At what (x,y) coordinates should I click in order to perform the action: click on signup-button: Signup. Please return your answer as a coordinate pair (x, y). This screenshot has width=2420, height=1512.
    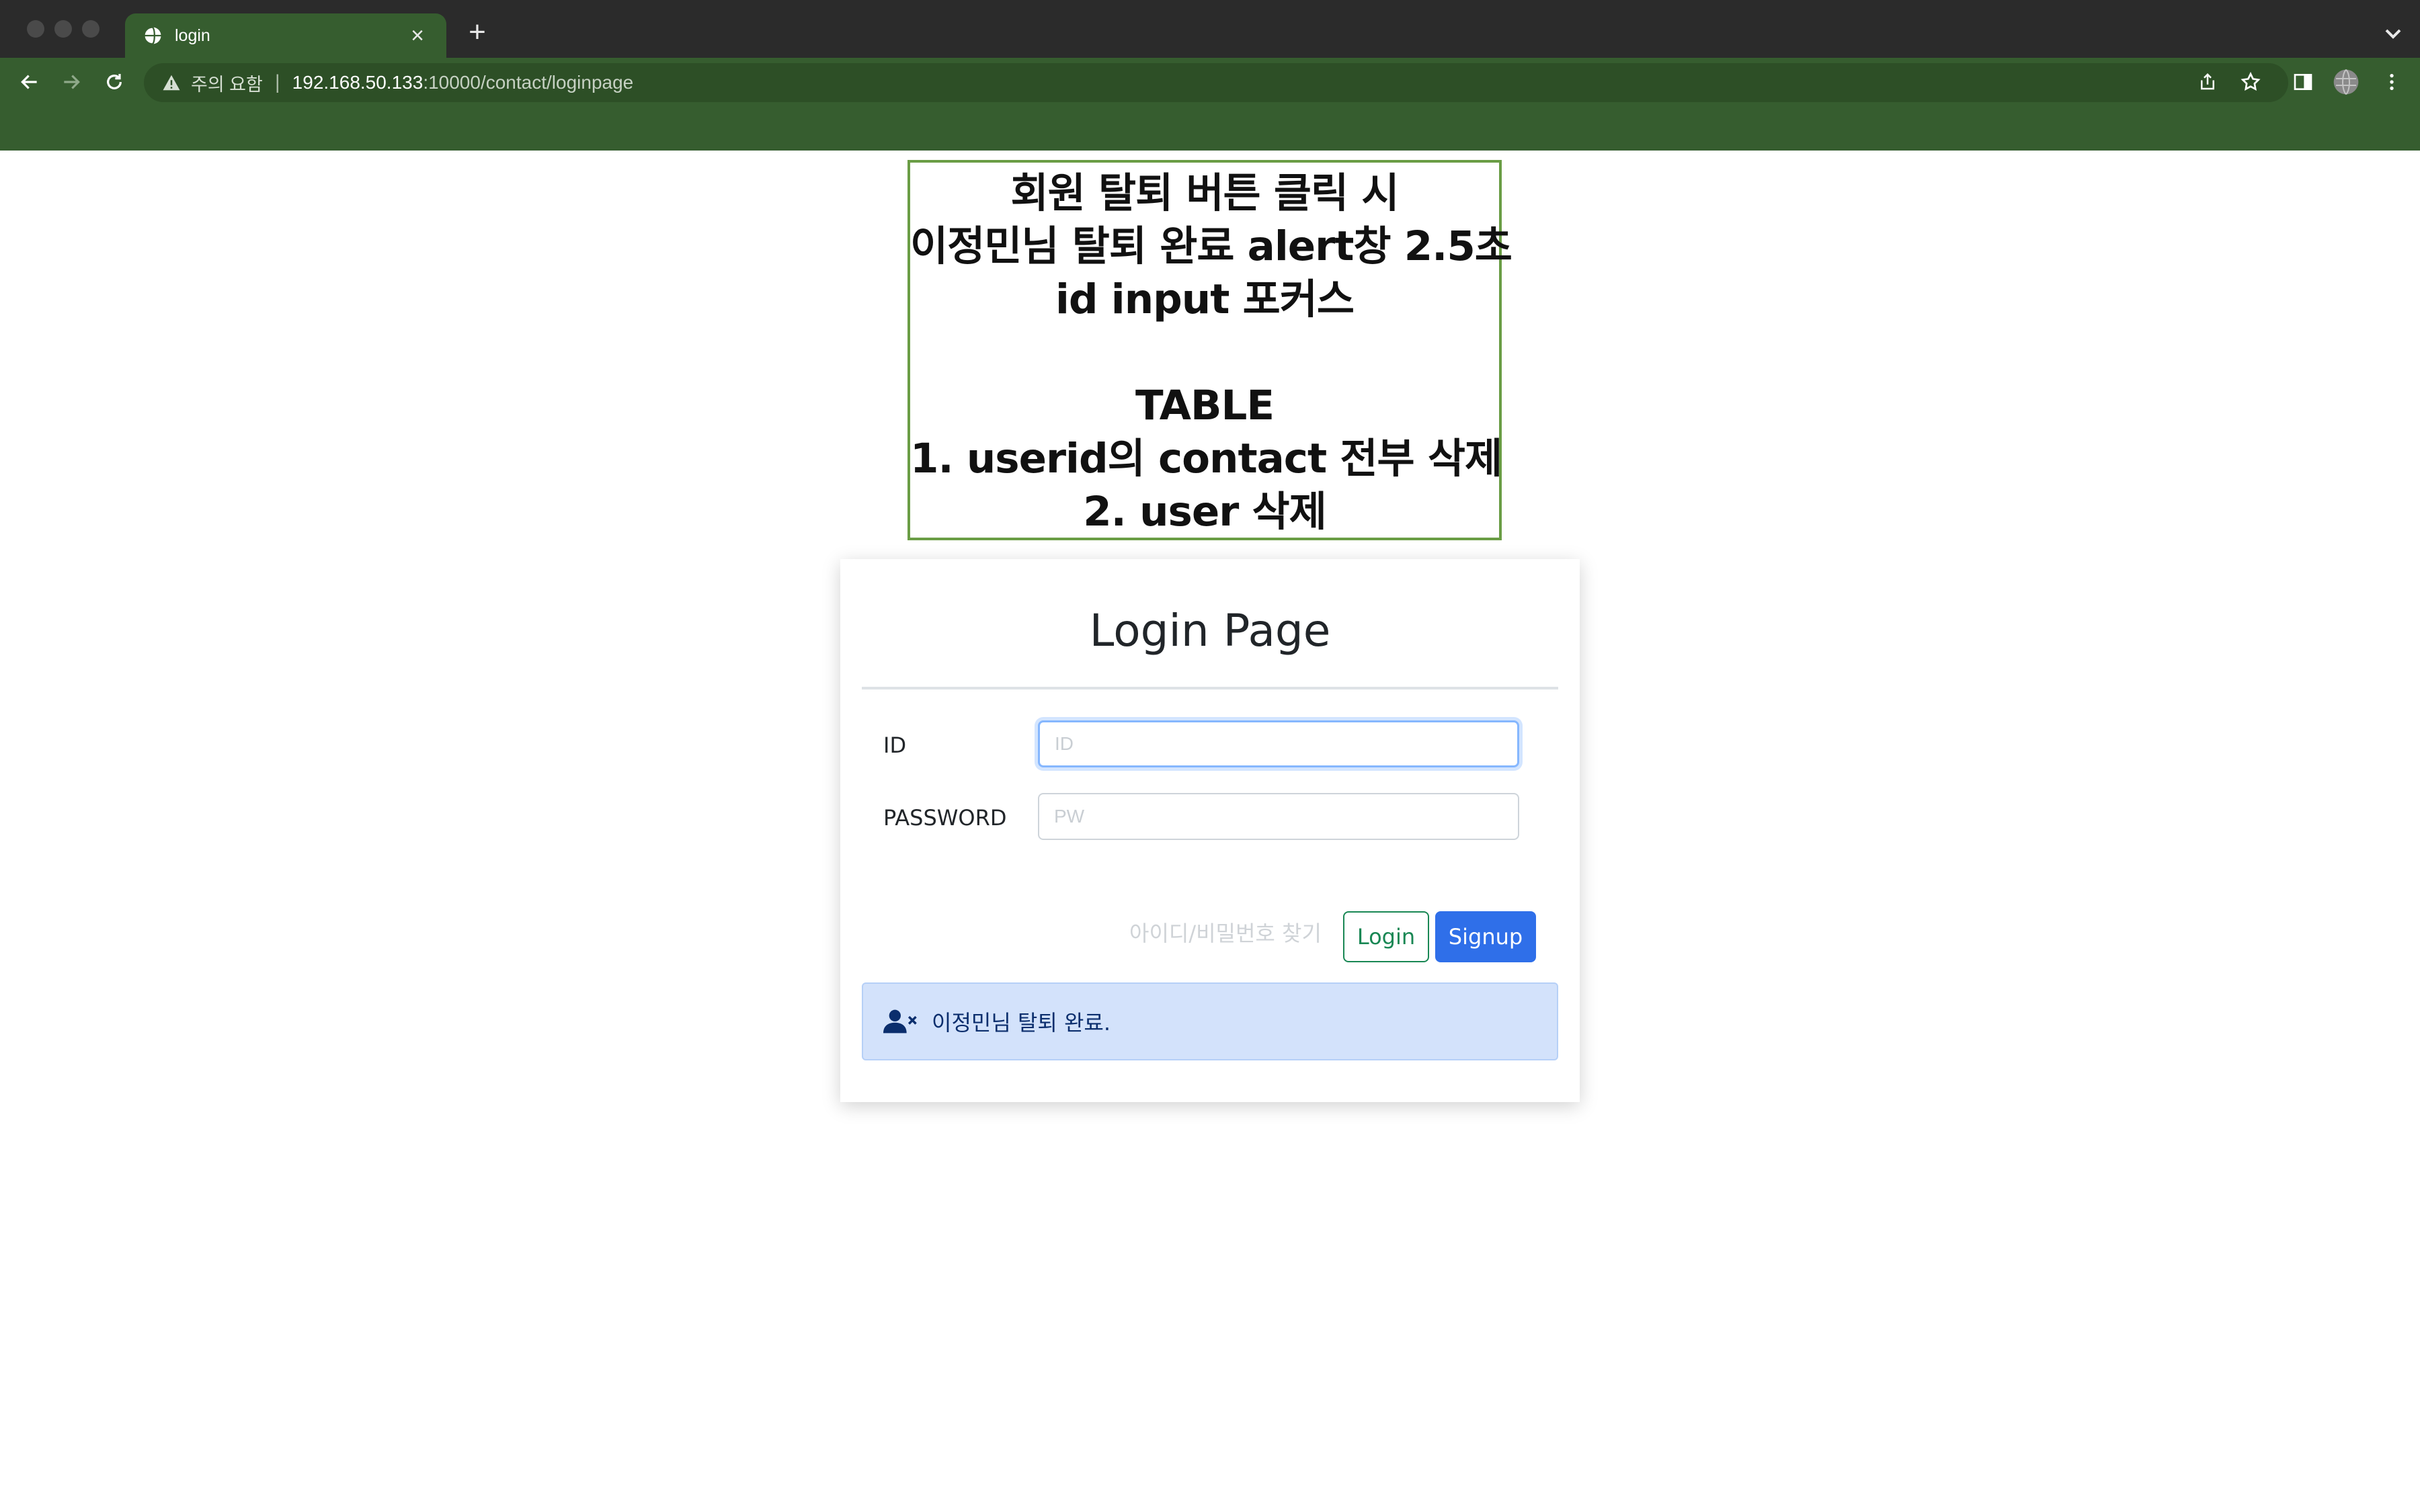
    Looking at the image, I should click on (1486, 937).